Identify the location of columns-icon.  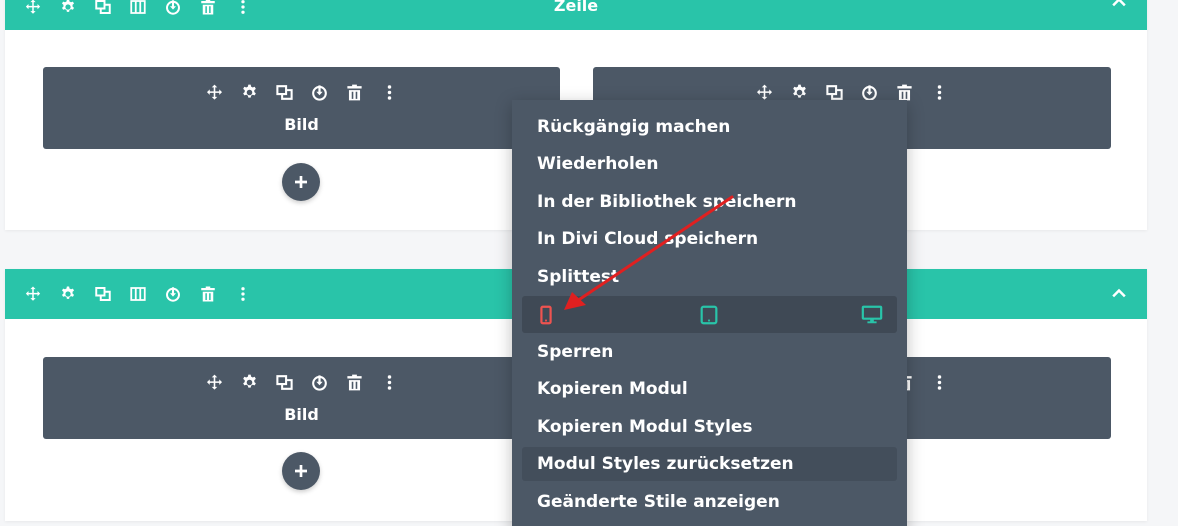
(137, 294).